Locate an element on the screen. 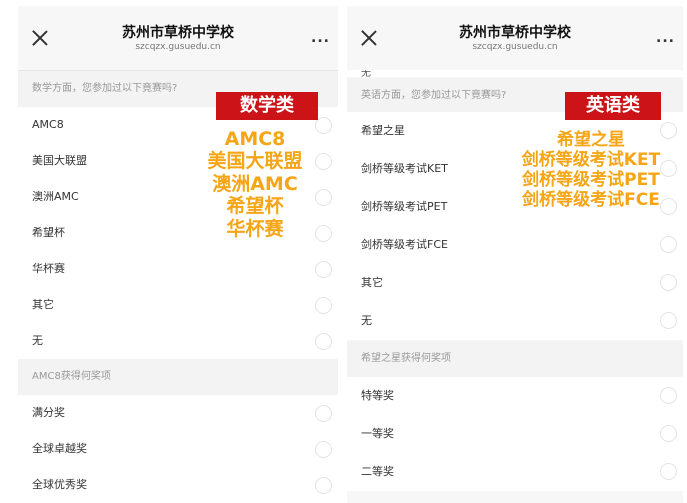  category-badge: 英语类 is located at coordinates (613, 106).